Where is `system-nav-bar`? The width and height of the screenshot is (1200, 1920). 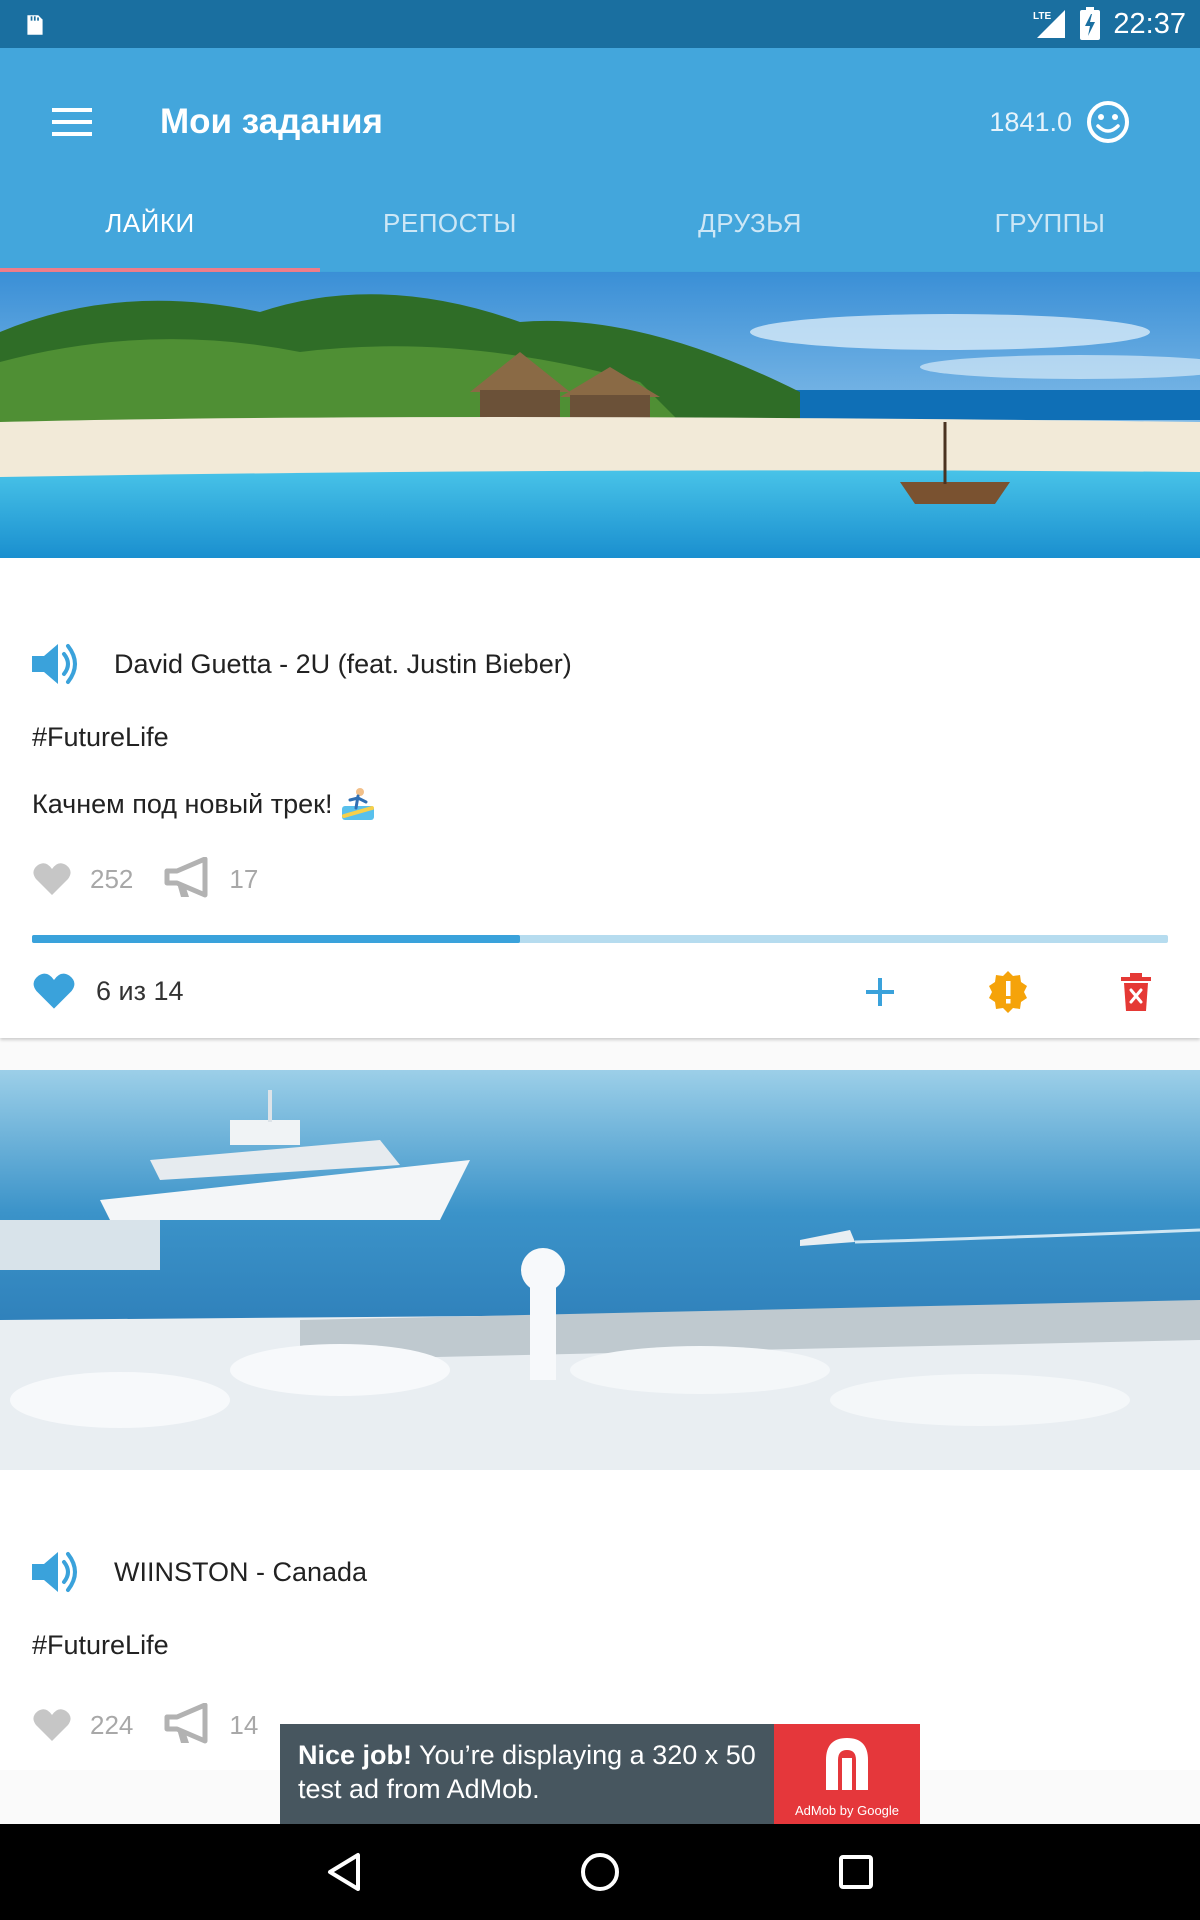
system-nav-bar is located at coordinates (600, 1872).